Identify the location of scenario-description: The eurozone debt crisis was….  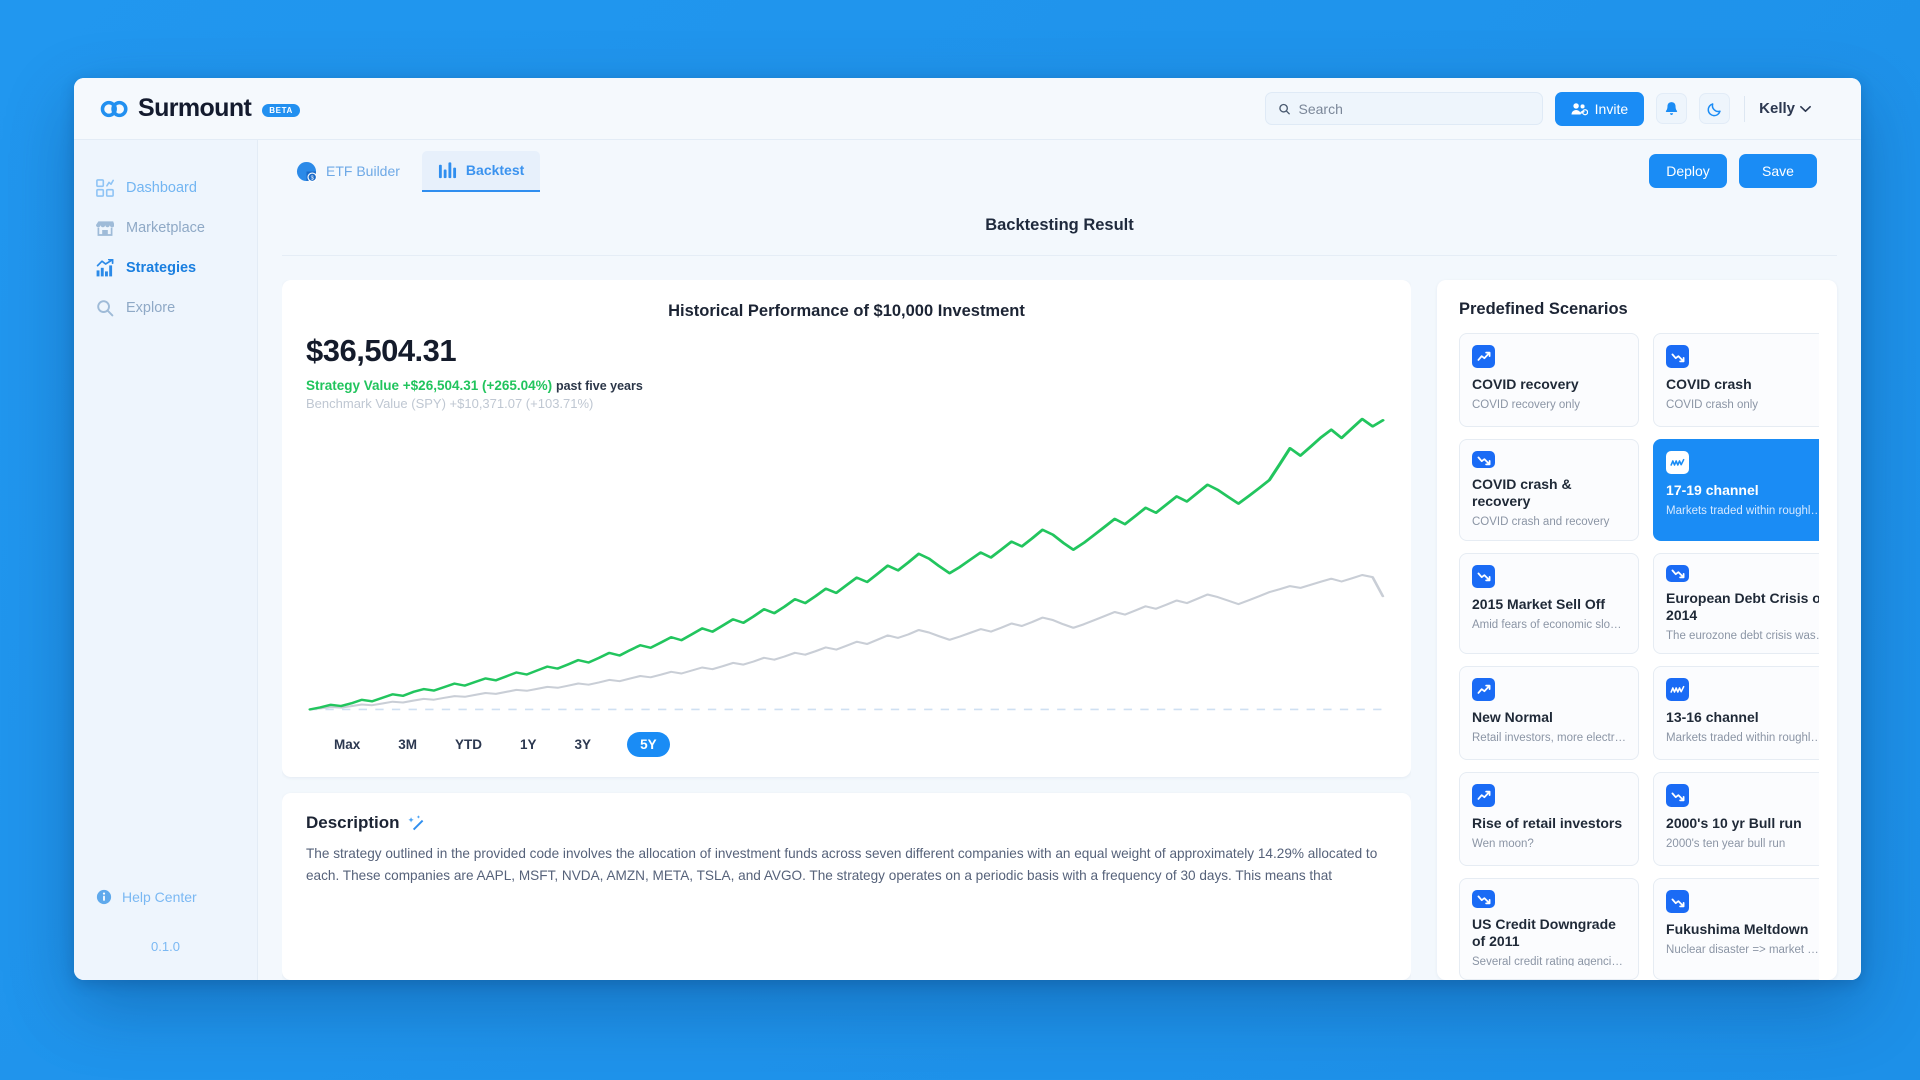
(1742, 635).